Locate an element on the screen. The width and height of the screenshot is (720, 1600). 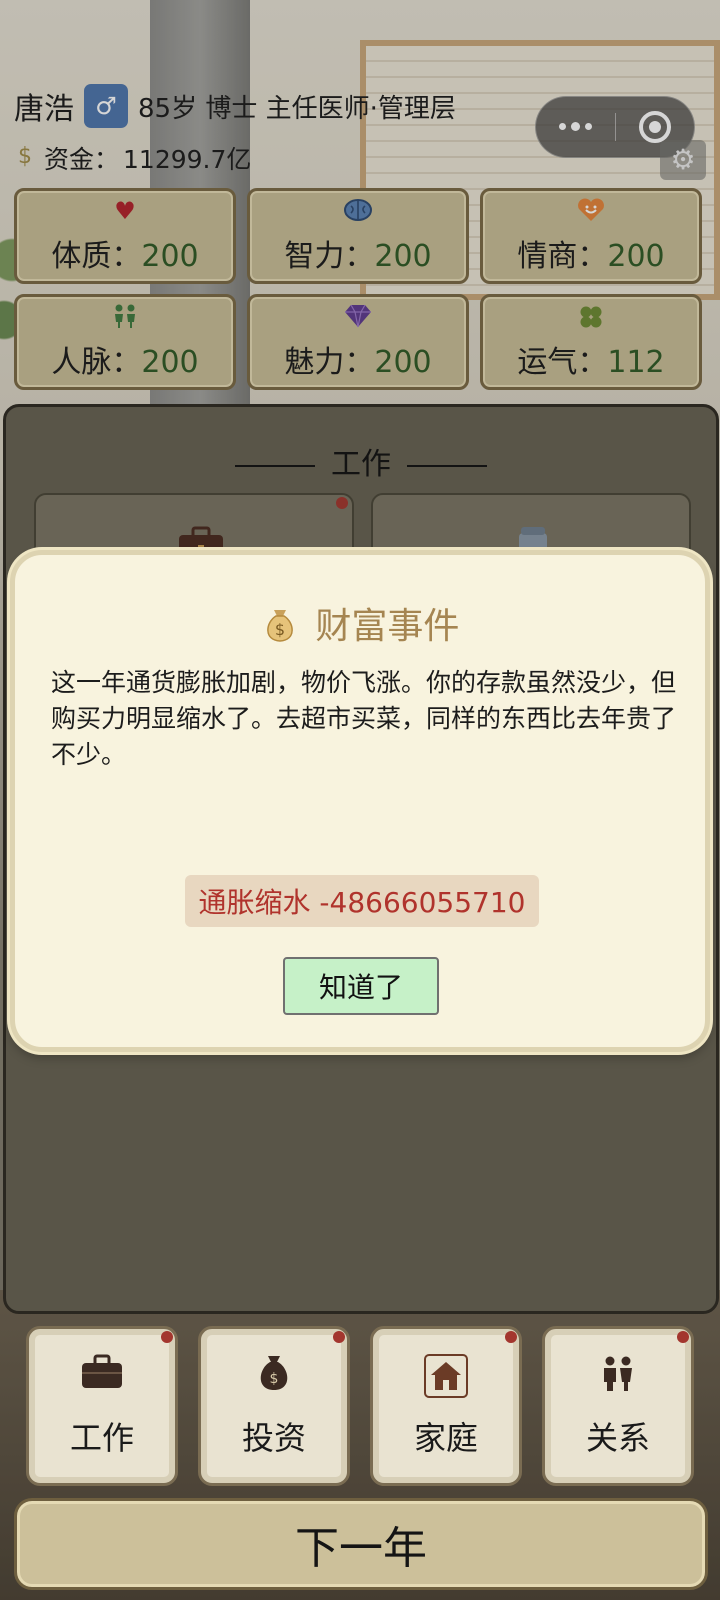
briefcase-icon is located at coordinates (102, 1377).